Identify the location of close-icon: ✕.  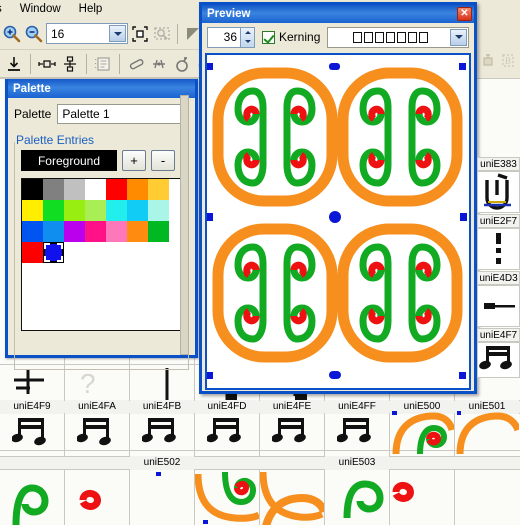
(464, 14).